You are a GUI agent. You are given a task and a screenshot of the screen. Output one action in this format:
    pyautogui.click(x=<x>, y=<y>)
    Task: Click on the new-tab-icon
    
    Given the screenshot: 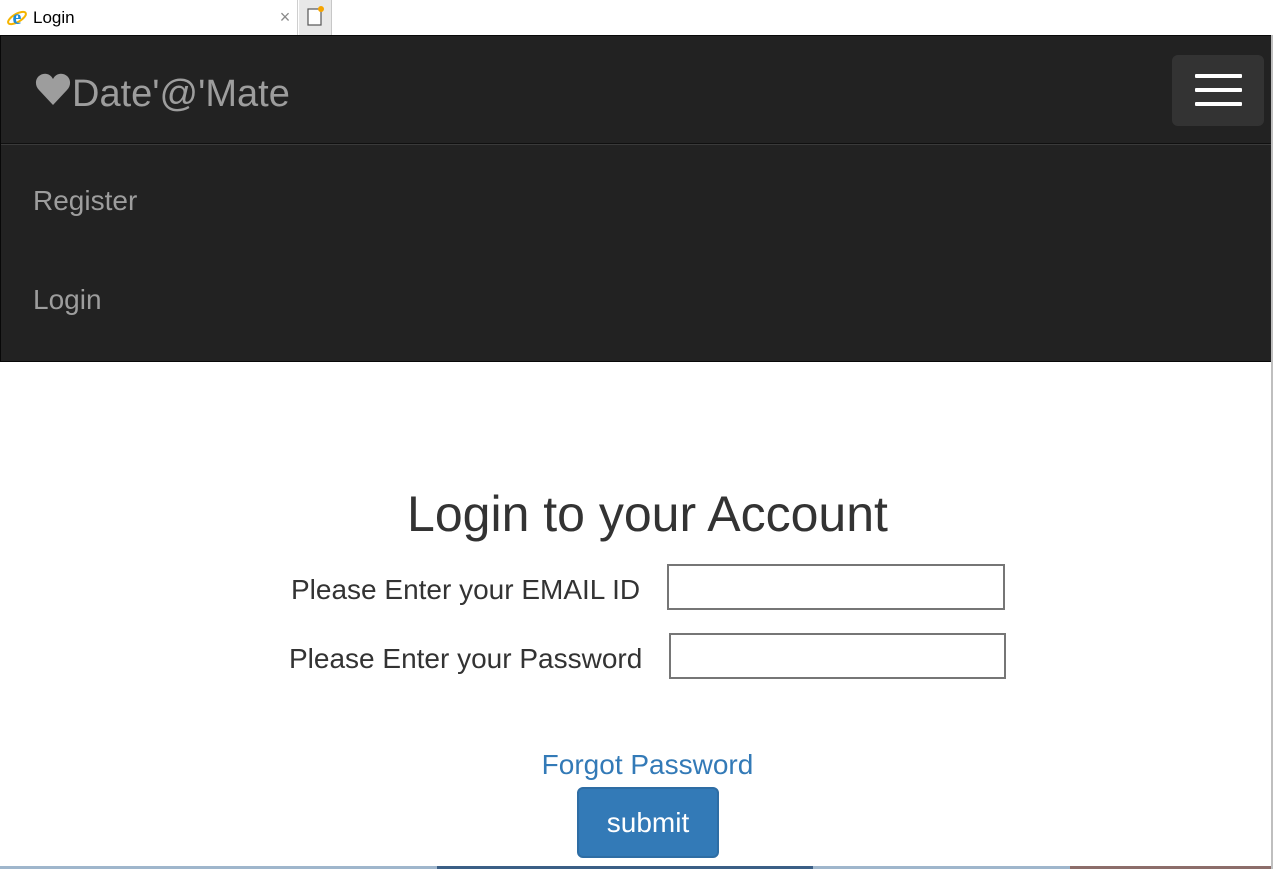 What is the action you would take?
    pyautogui.click(x=315, y=16)
    